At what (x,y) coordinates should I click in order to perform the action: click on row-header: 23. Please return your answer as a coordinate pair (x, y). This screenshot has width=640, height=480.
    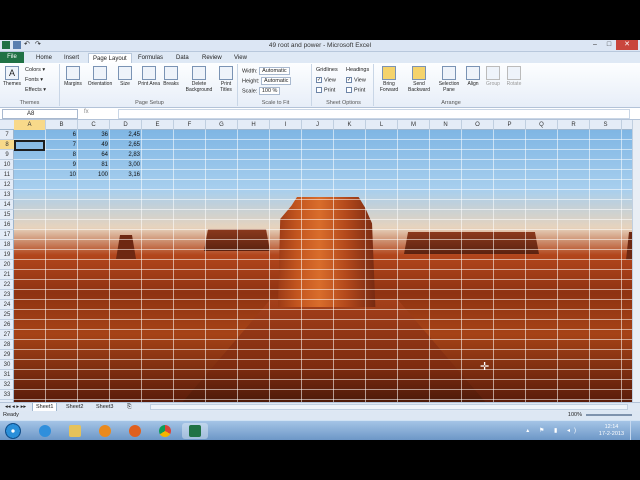
    Looking at the image, I should click on (7, 295).